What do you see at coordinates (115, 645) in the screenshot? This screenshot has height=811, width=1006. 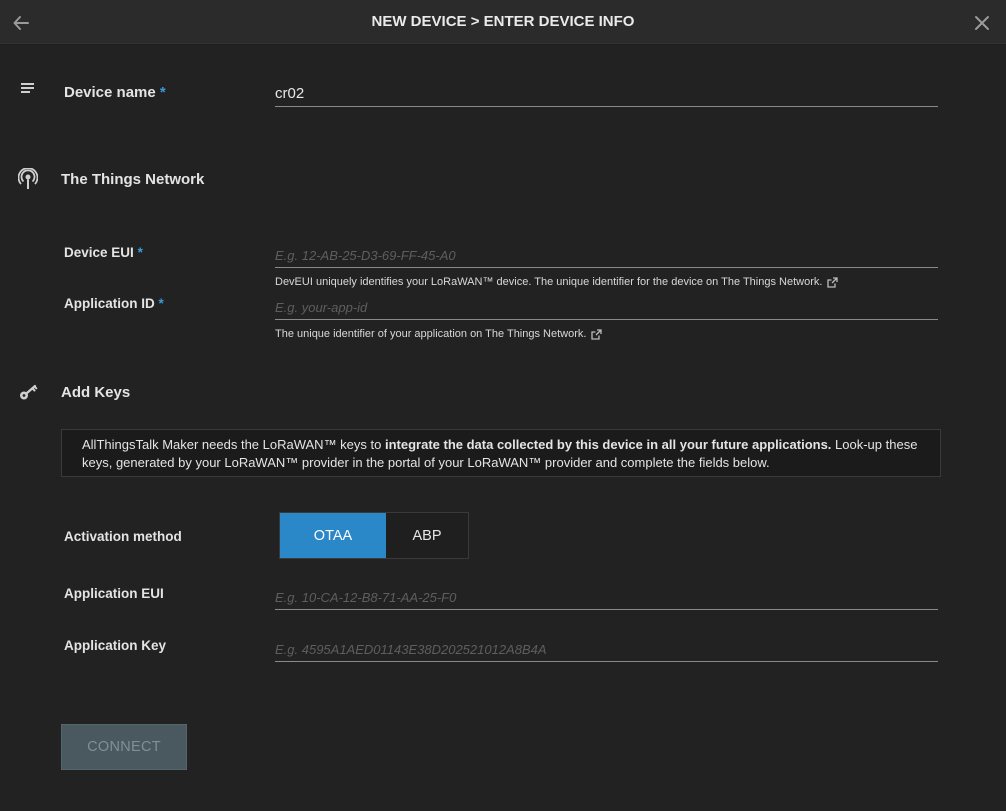 I see `application-key-label: Application Key` at bounding box center [115, 645].